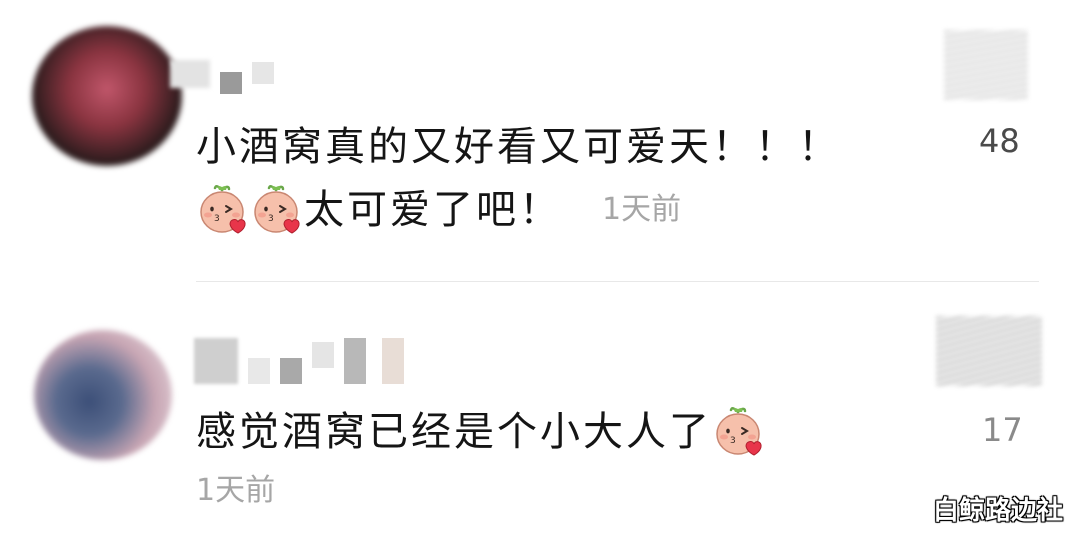  What do you see at coordinates (433, 210) in the screenshot?
I see `comment-text-tail: 太可爱了吧！` at bounding box center [433, 210].